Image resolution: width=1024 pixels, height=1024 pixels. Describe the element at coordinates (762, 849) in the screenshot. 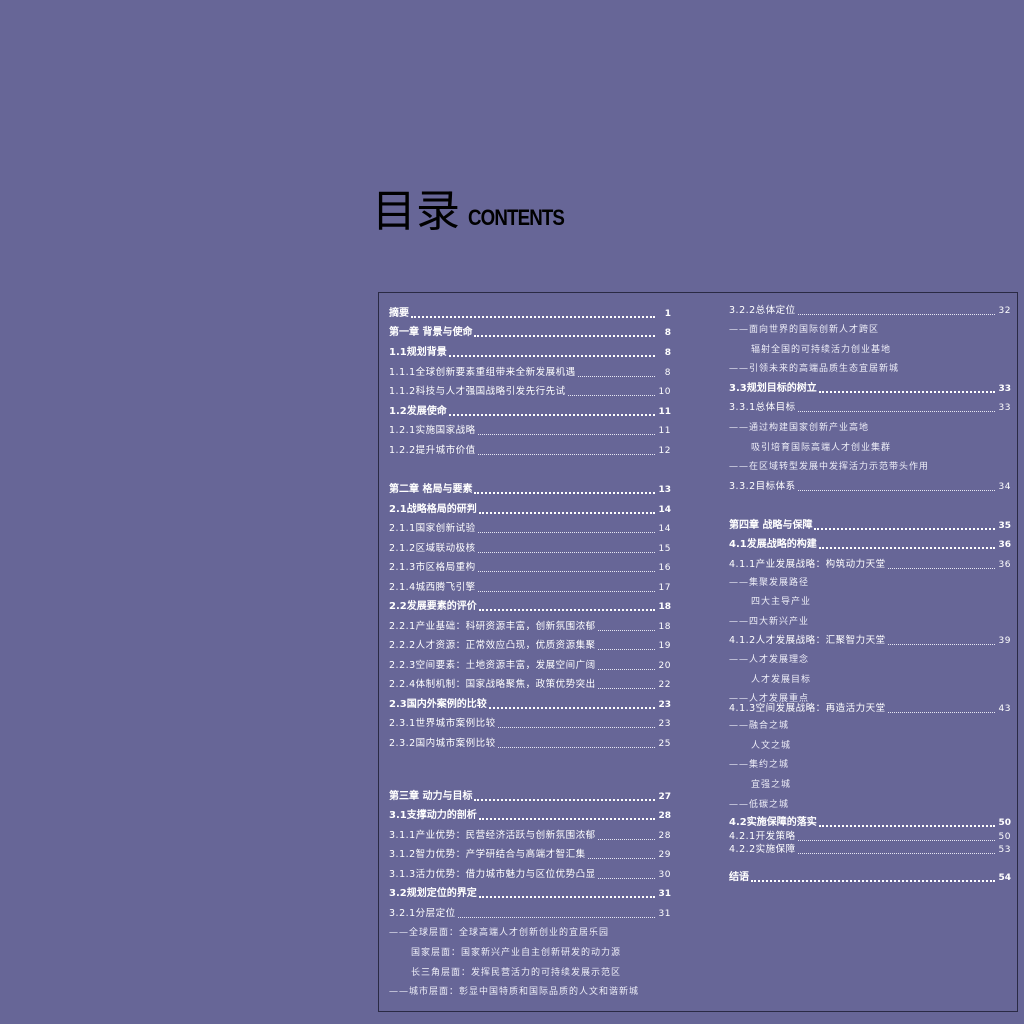

I see `toc-entry-title: 4.2.2实施保障` at that location.